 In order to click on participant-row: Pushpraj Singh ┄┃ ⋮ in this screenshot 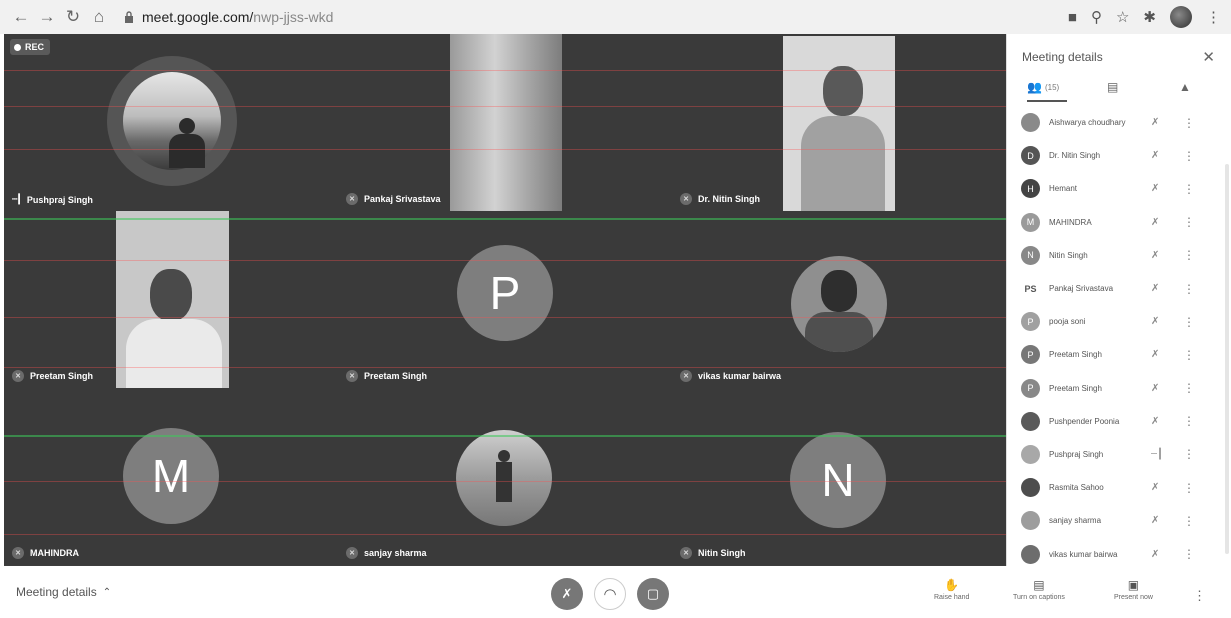, I will do `click(1119, 454)`.